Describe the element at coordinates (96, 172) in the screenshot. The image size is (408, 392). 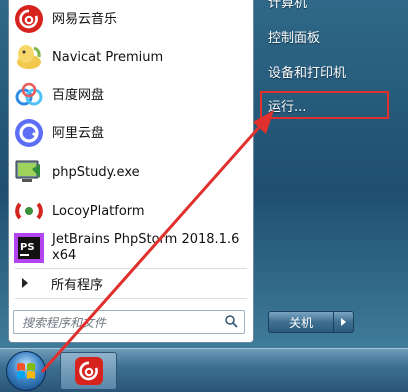
I see `program-label: phpStudy.exe` at that location.